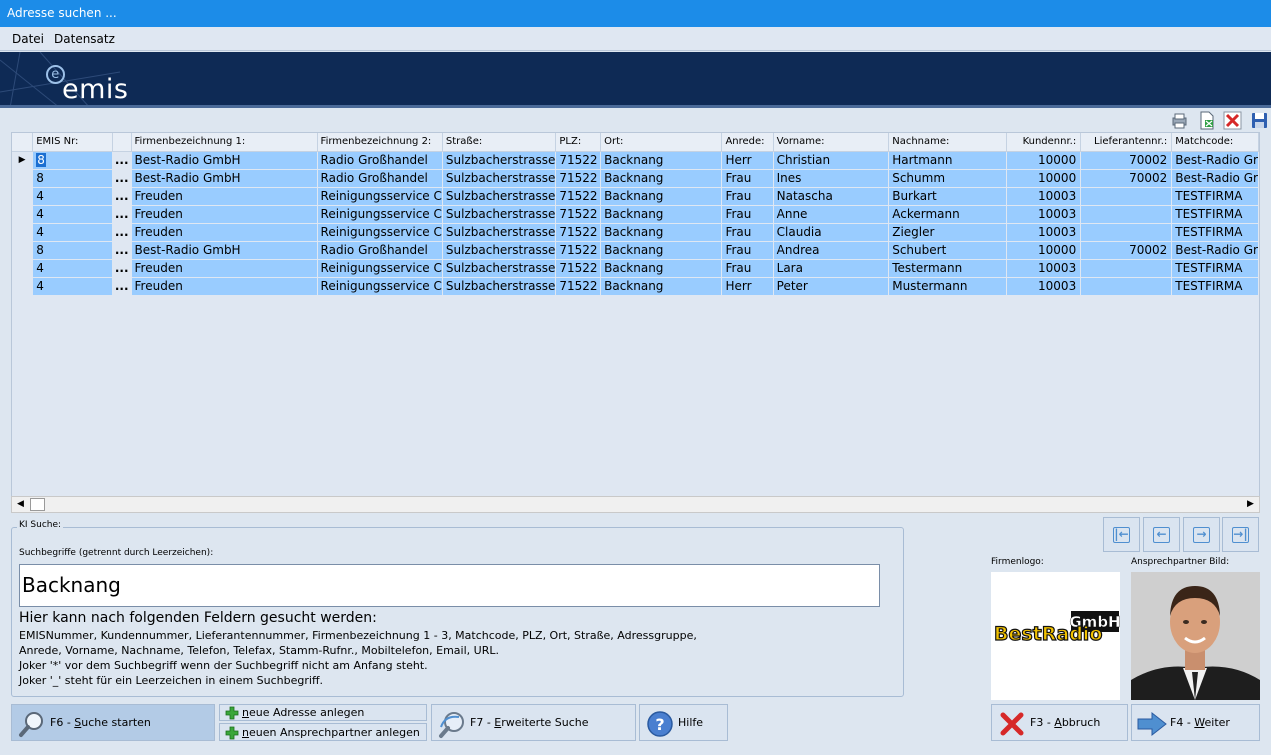 The height and width of the screenshot is (755, 1271). I want to click on cell-nachname: Hartmann, so click(947, 160).